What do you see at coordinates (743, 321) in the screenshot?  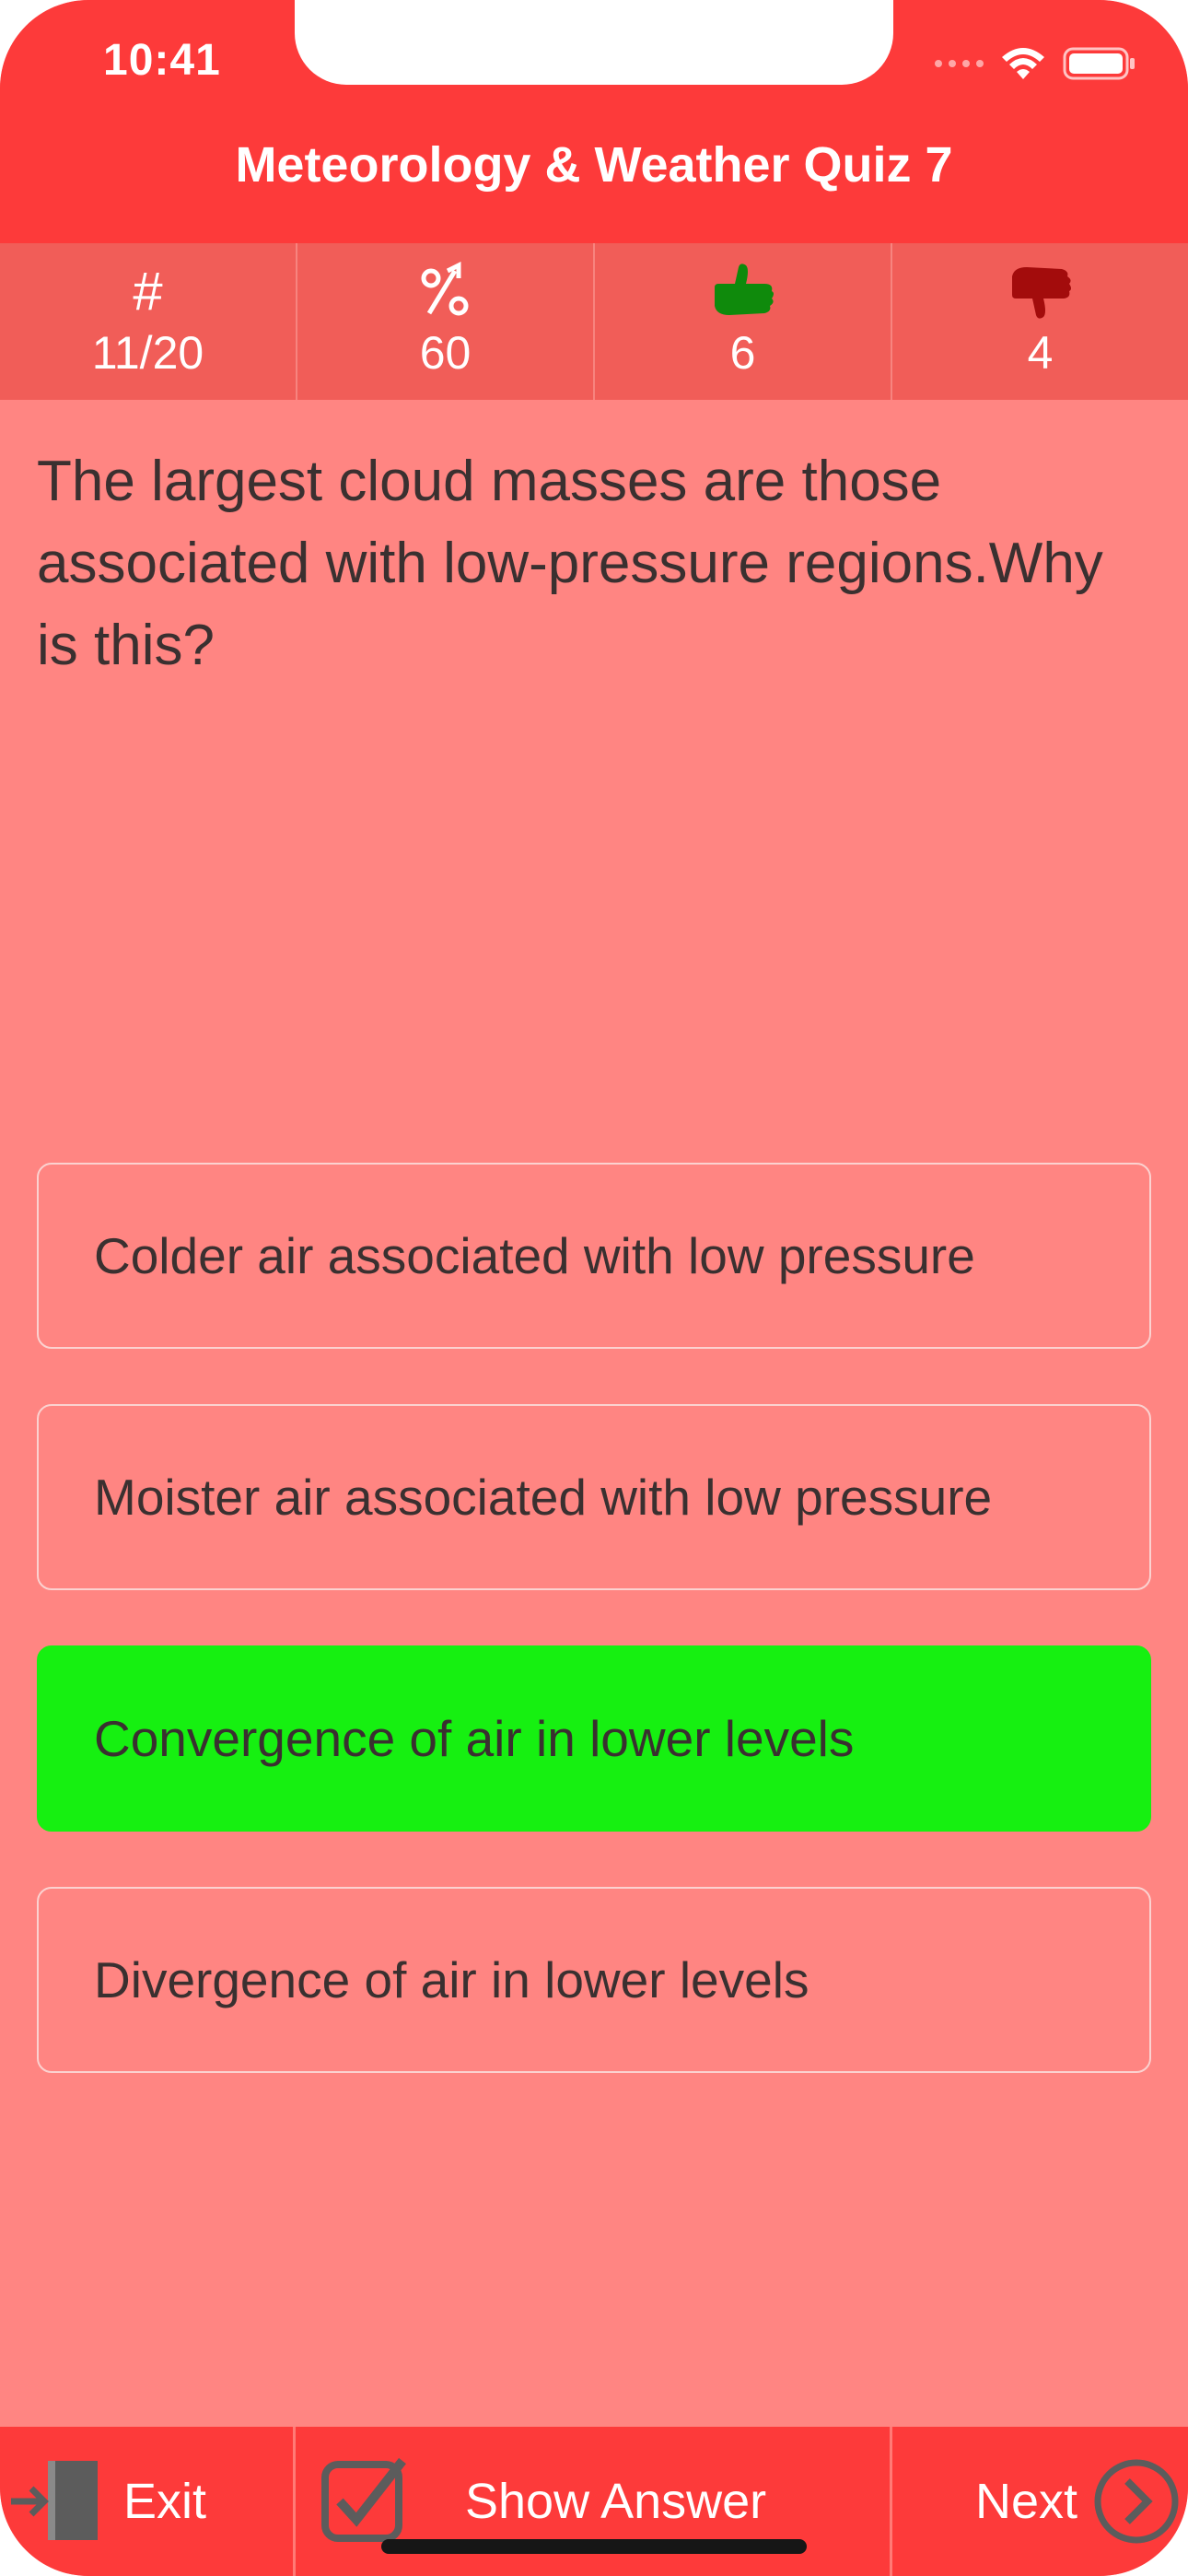 I see `stat-correct: 6` at bounding box center [743, 321].